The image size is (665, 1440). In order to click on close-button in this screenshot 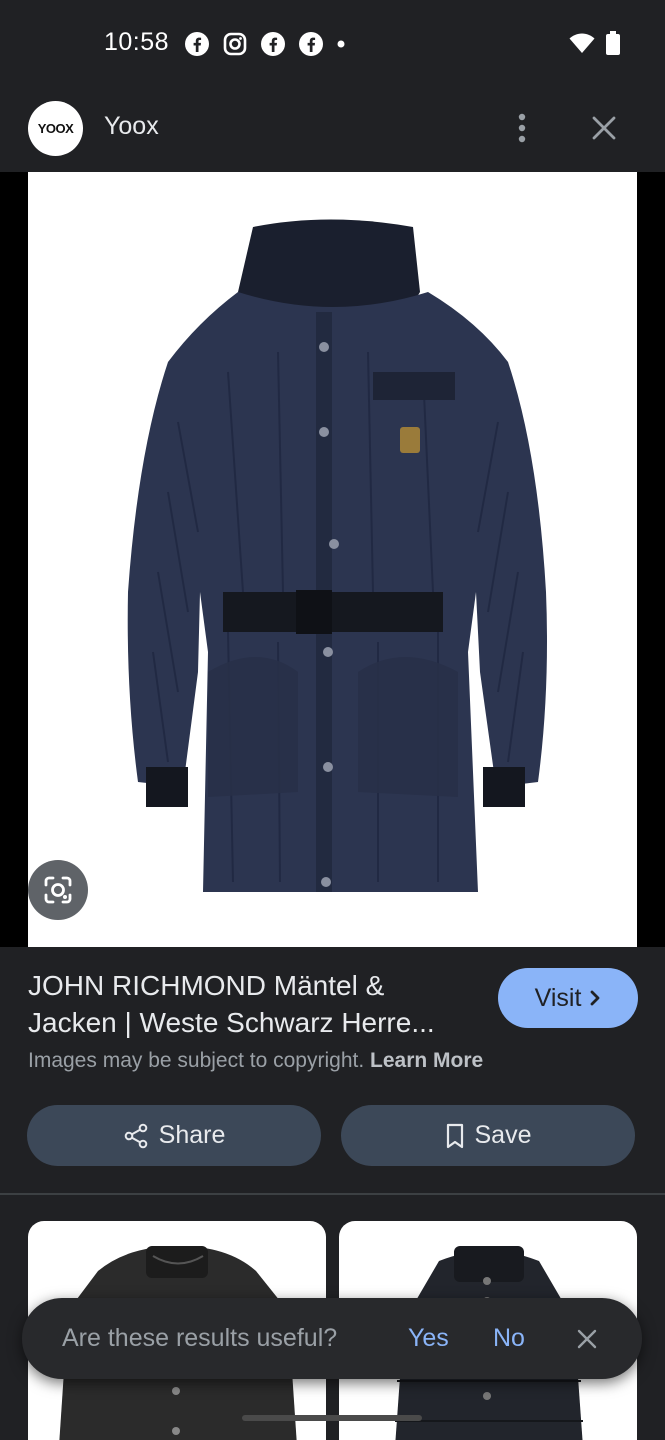, I will do `click(604, 128)`.